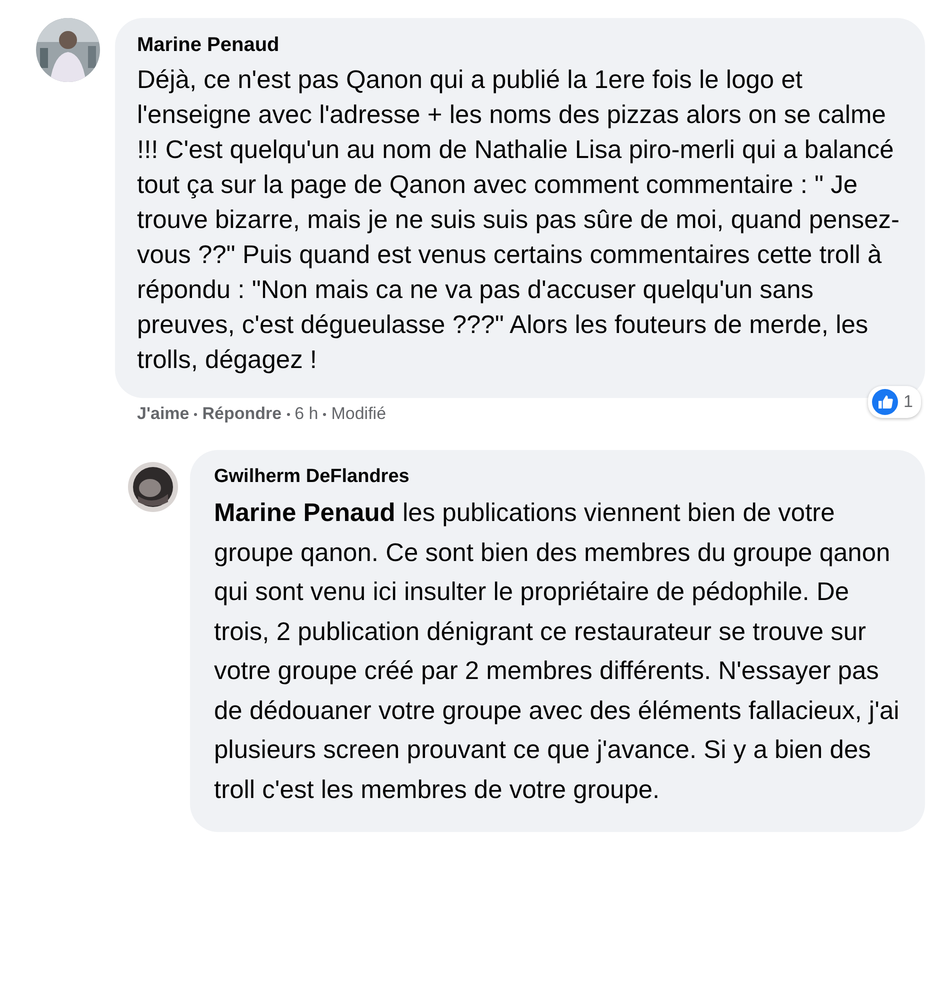  Describe the element at coordinates (312, 477) in the screenshot. I see `author-name: Gwilherm DeFlandres` at that location.